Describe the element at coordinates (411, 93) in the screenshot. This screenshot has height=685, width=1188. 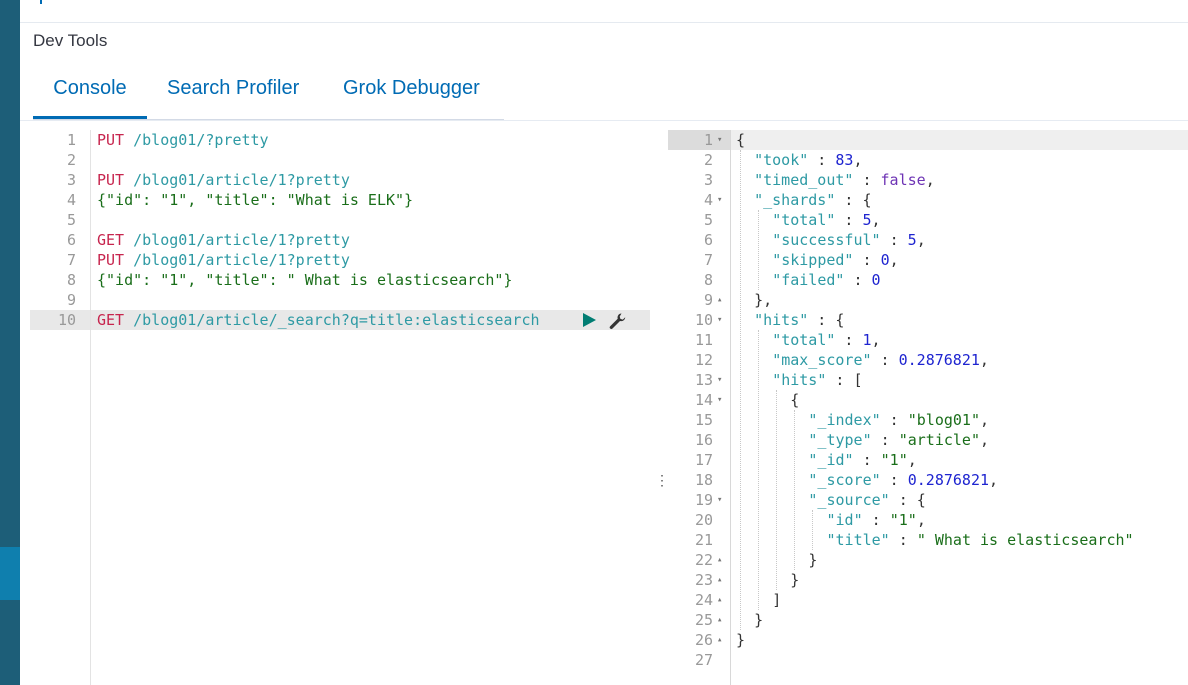
I see `tab-grok-debugger: Grok Debugger` at that location.